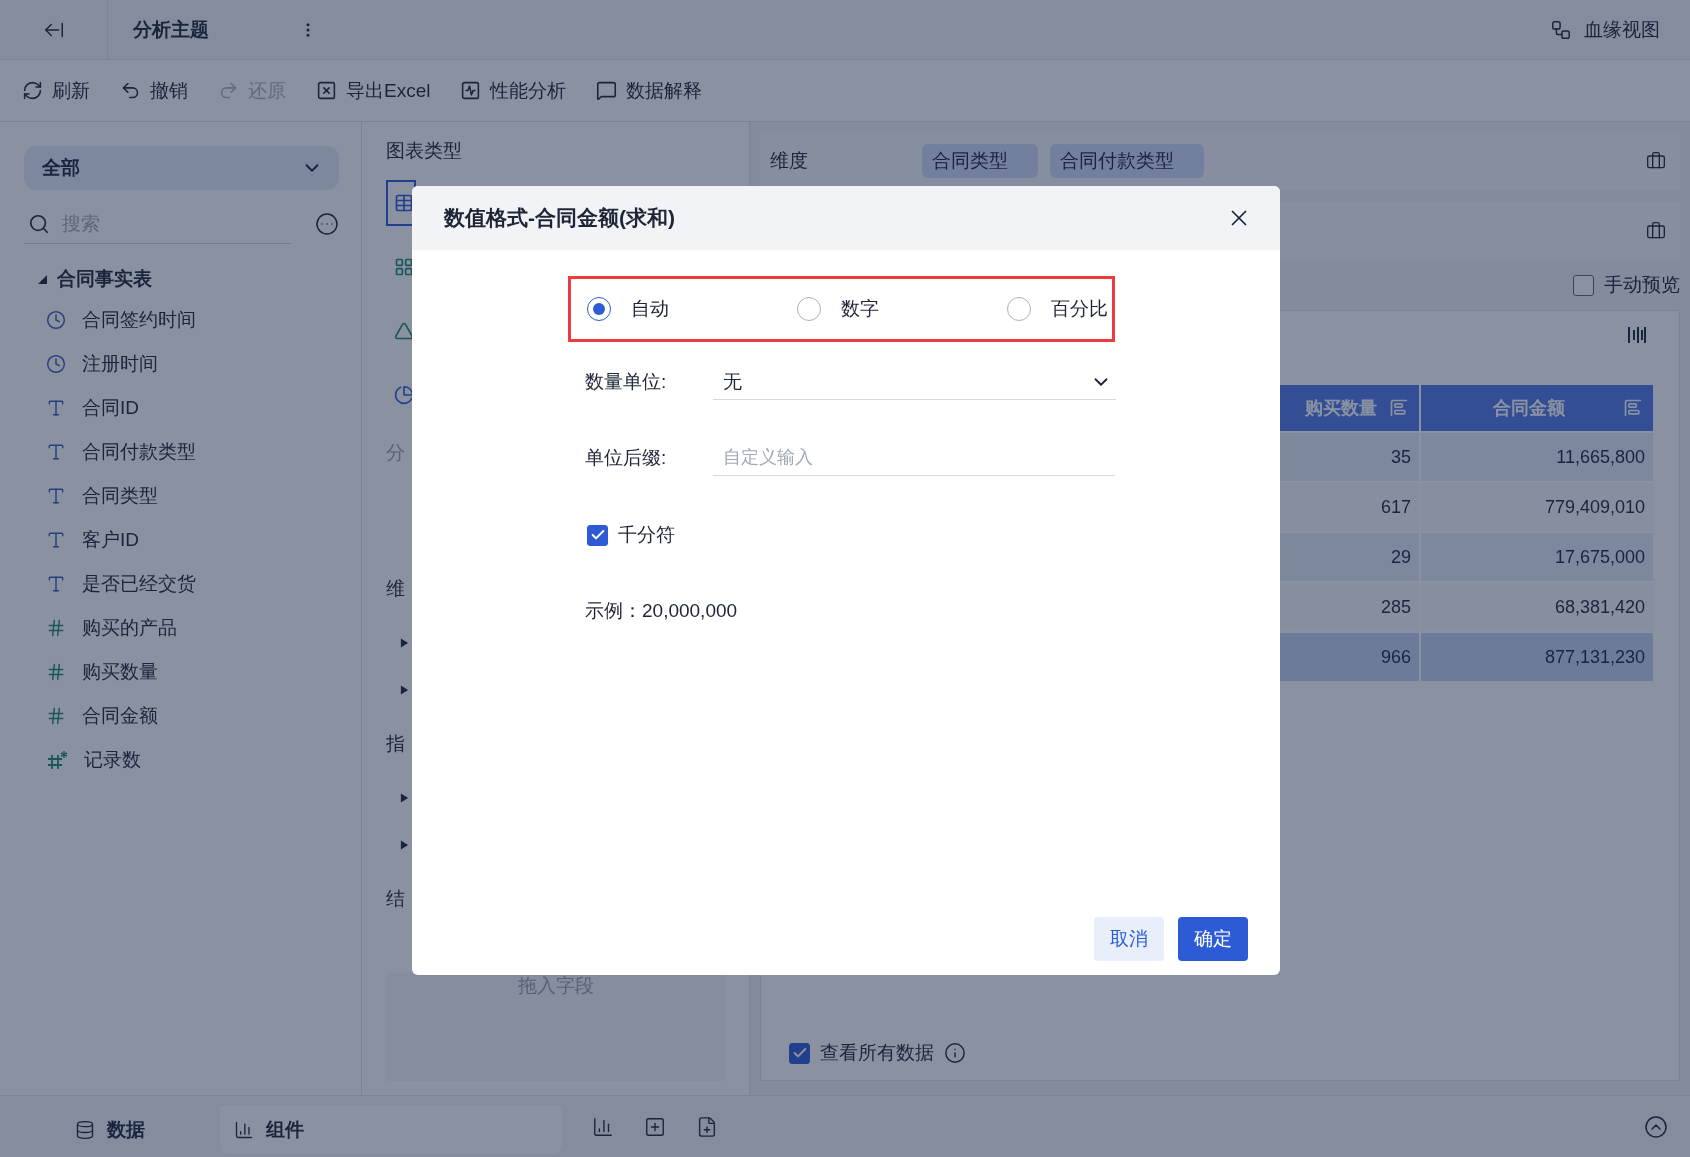 The width and height of the screenshot is (1690, 1157). Describe the element at coordinates (1349, 507) in the screenshot. I see `table-cell: 617` at that location.